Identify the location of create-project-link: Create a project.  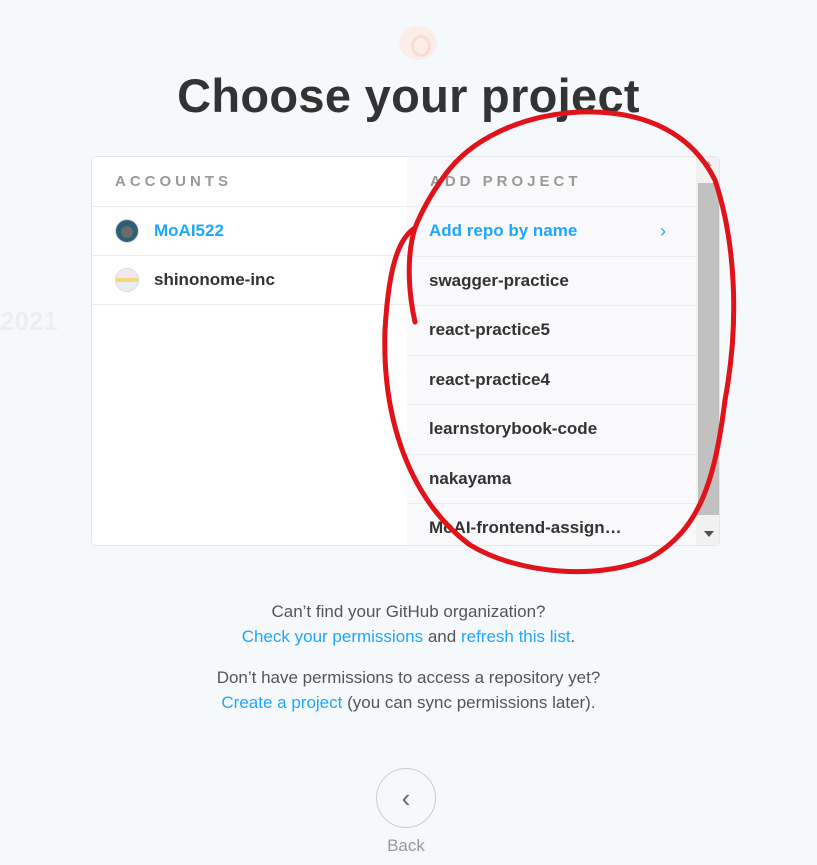
(281, 702).